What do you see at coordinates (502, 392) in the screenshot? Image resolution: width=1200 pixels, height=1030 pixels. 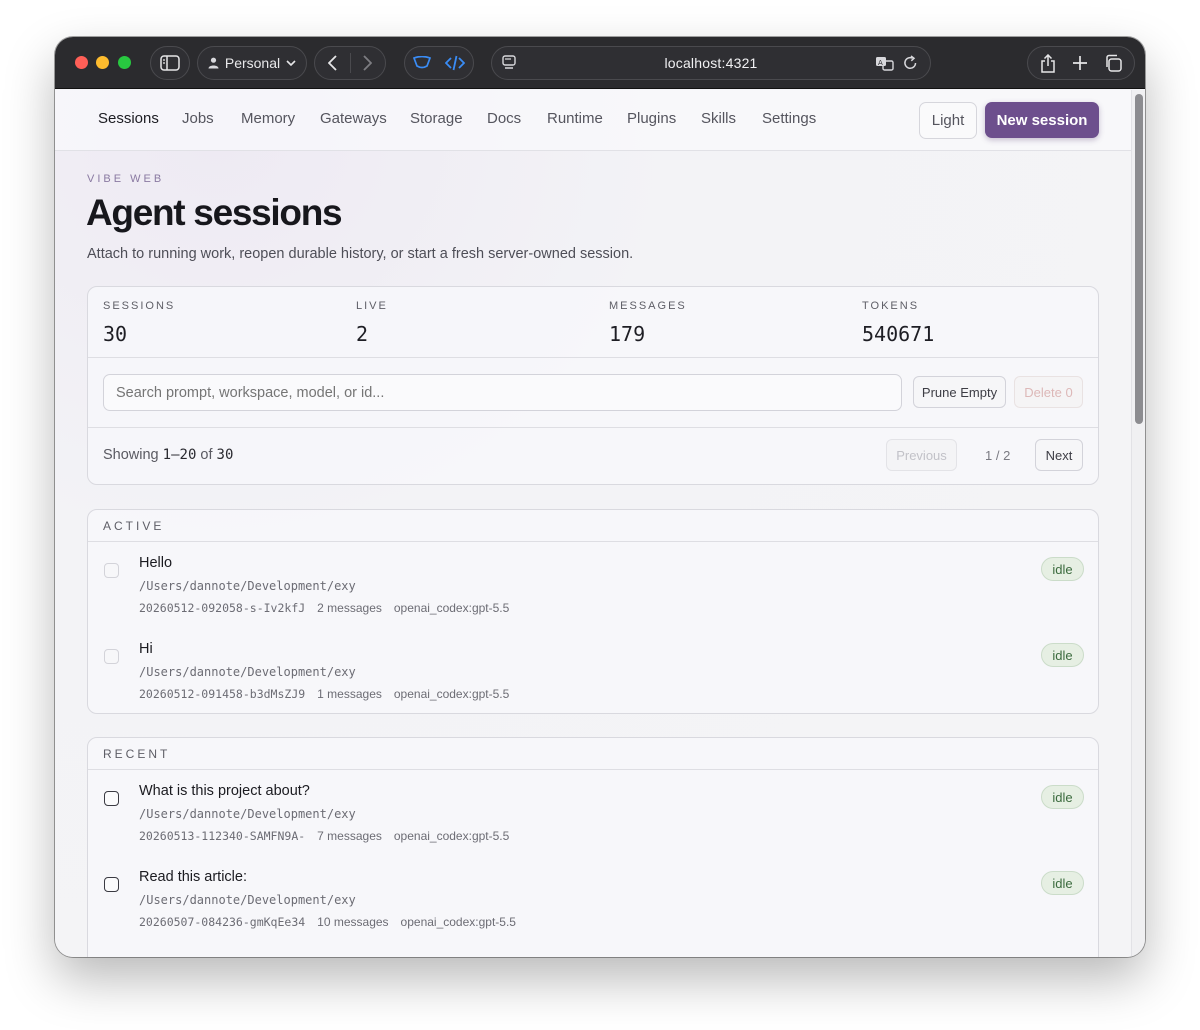 I see `search-input` at bounding box center [502, 392].